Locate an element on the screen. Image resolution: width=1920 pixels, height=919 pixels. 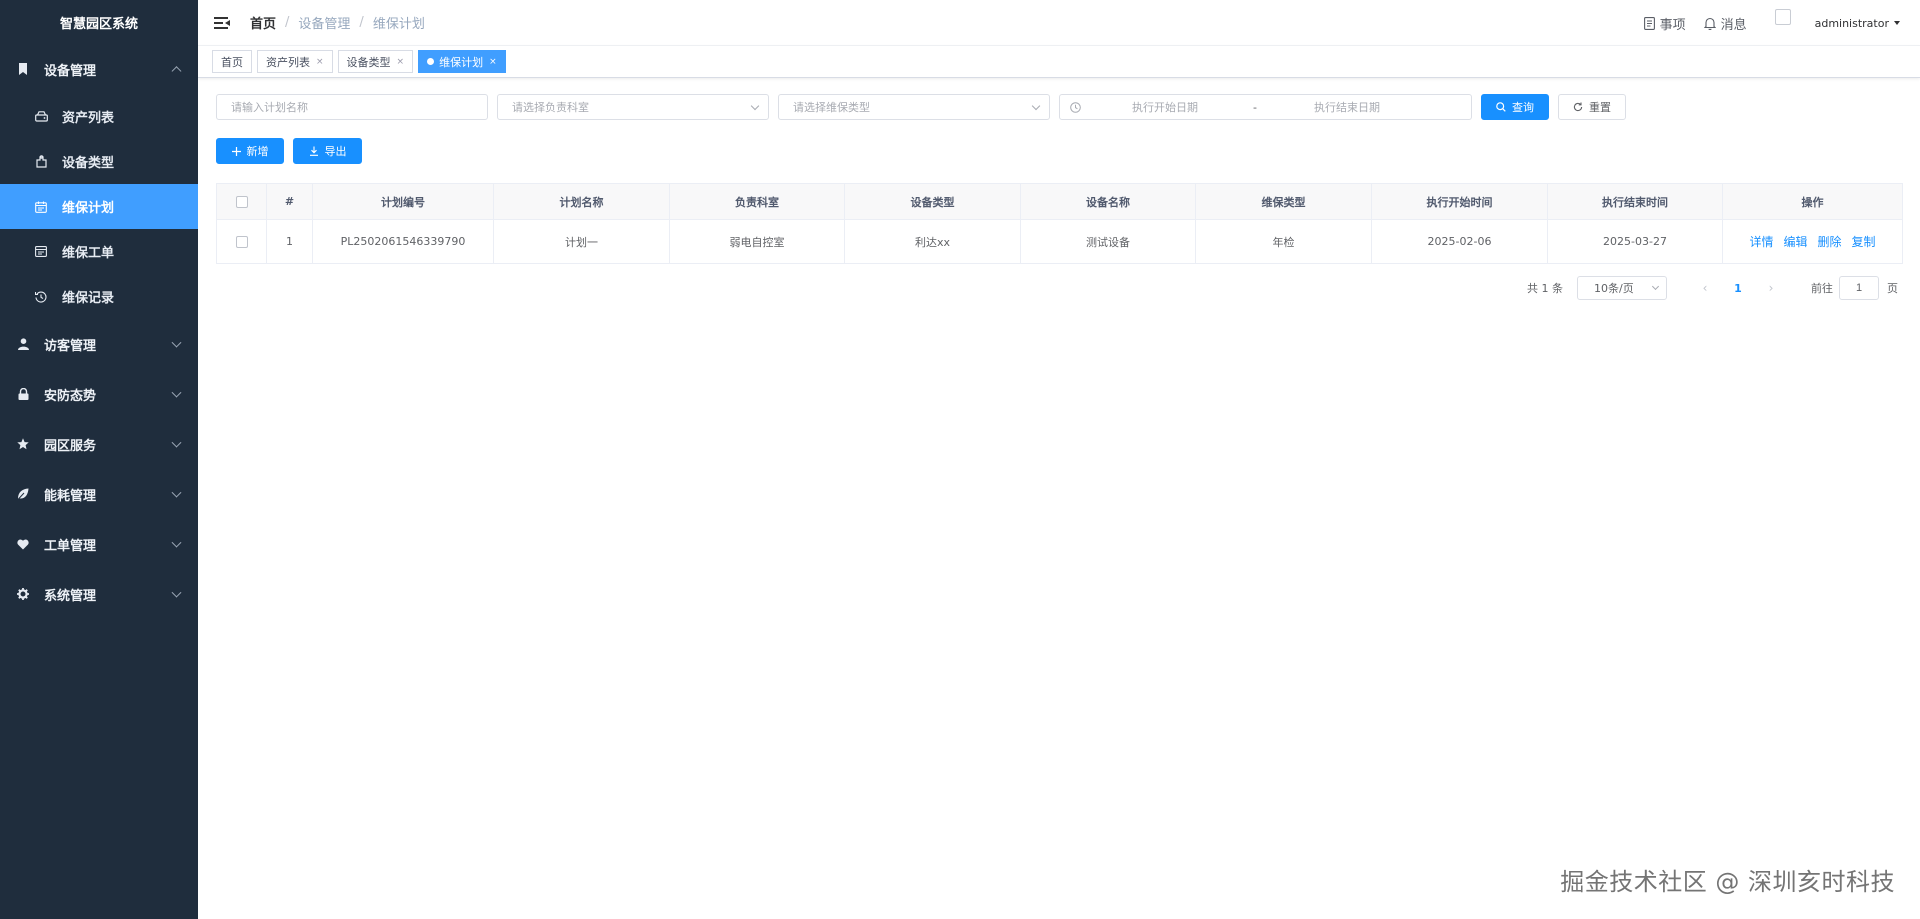
navbar-right: 事项 消息 administrator is located at coordinates (1763, 23).